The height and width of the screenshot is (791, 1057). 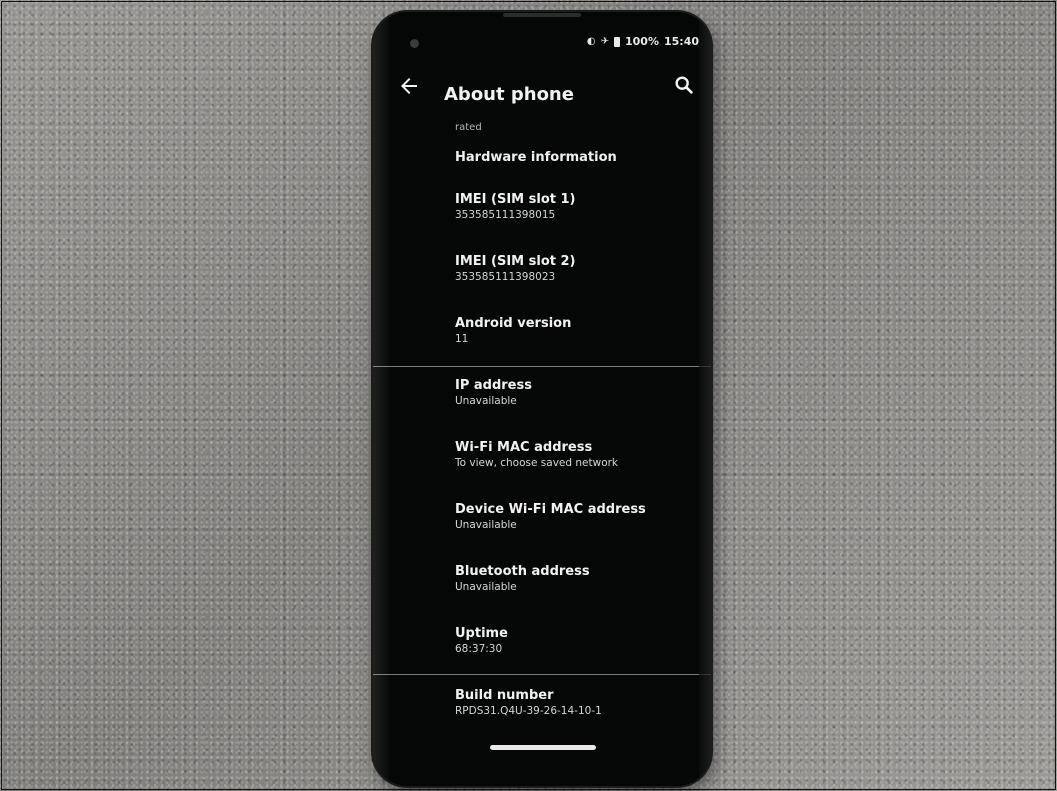 What do you see at coordinates (462, 339) in the screenshot?
I see `row-value: 11` at bounding box center [462, 339].